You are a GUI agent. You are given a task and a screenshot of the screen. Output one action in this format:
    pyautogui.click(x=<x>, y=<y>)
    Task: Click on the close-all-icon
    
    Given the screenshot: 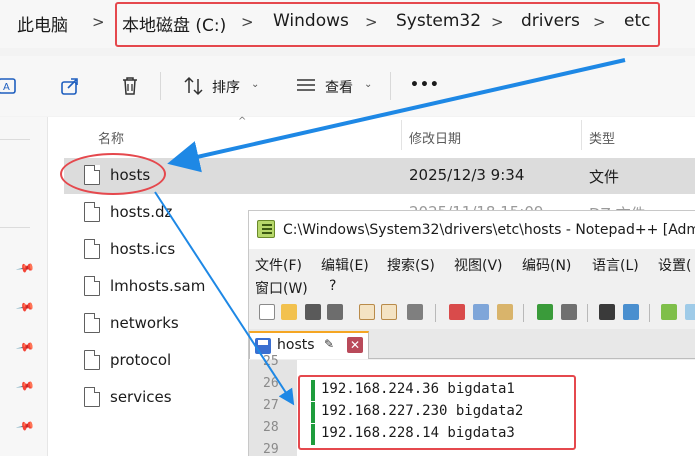 What is the action you would take?
    pyautogui.click(x=389, y=312)
    